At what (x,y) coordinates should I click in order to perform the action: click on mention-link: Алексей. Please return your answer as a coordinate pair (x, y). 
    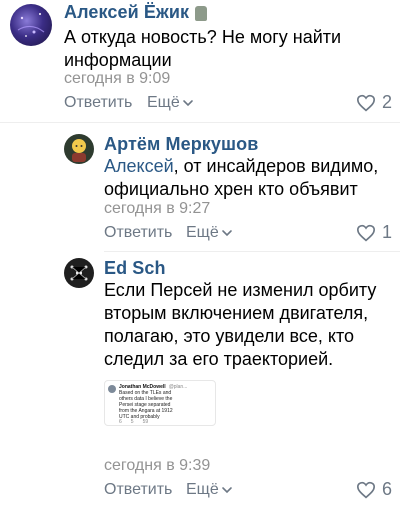
    Looking at the image, I should click on (139, 166).